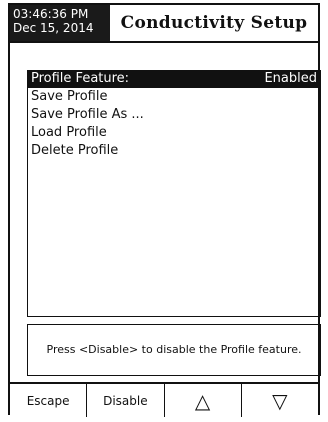 This screenshot has height=422, width=328. I want to click on menu-item-label: Profile Feature:, so click(80, 78).